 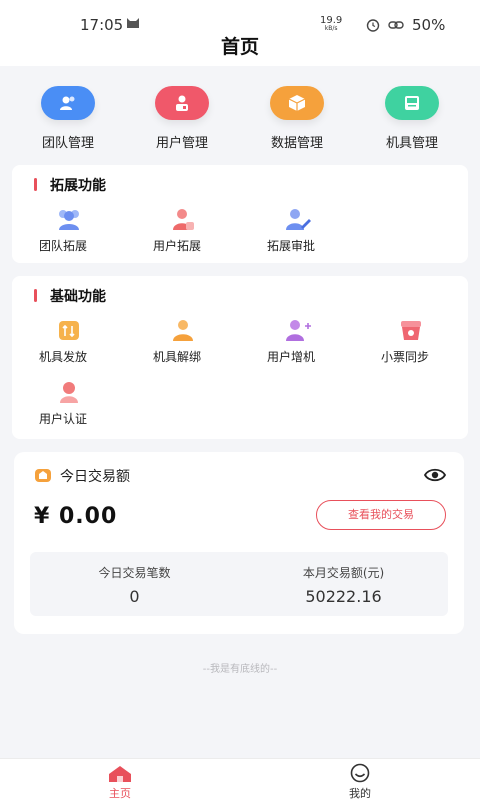 I want to click on basic-section-title: 基础功能, so click(x=70, y=296).